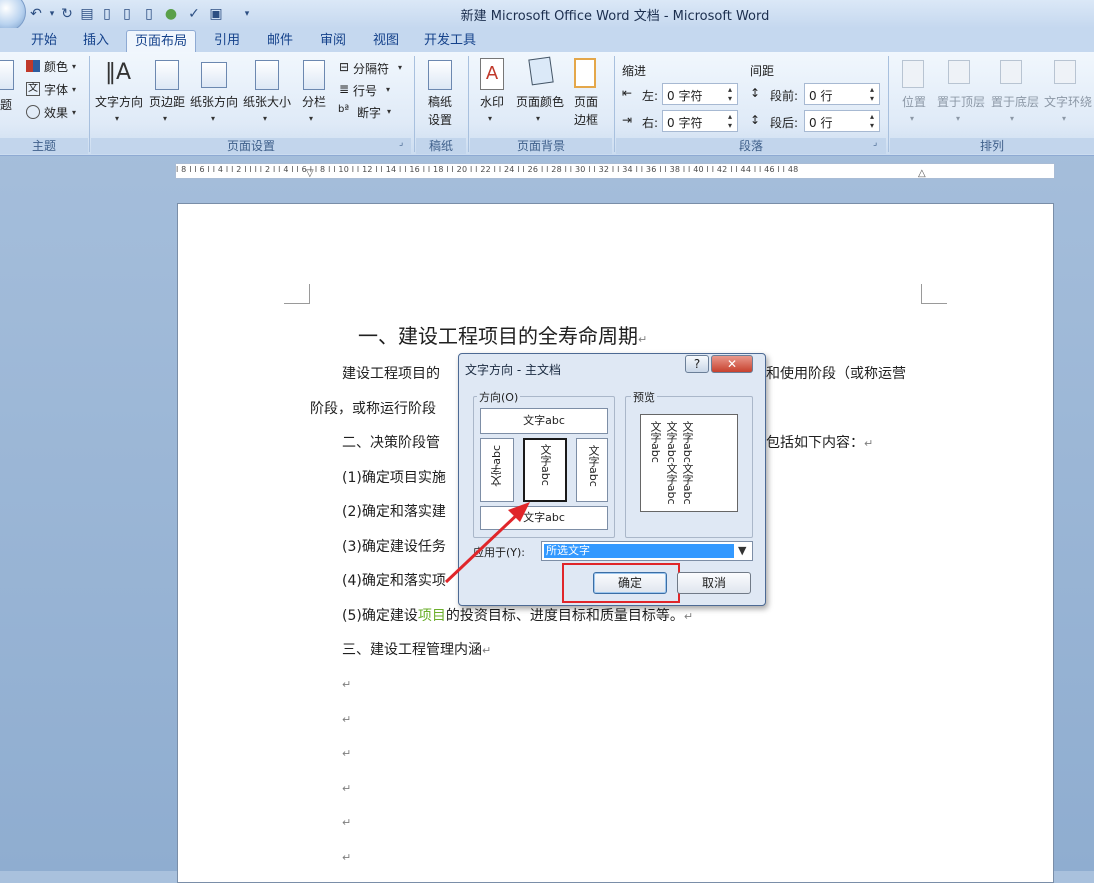  Describe the element at coordinates (544, 421) in the screenshot. I see `direction-option-horizontal: 文字abc` at that location.